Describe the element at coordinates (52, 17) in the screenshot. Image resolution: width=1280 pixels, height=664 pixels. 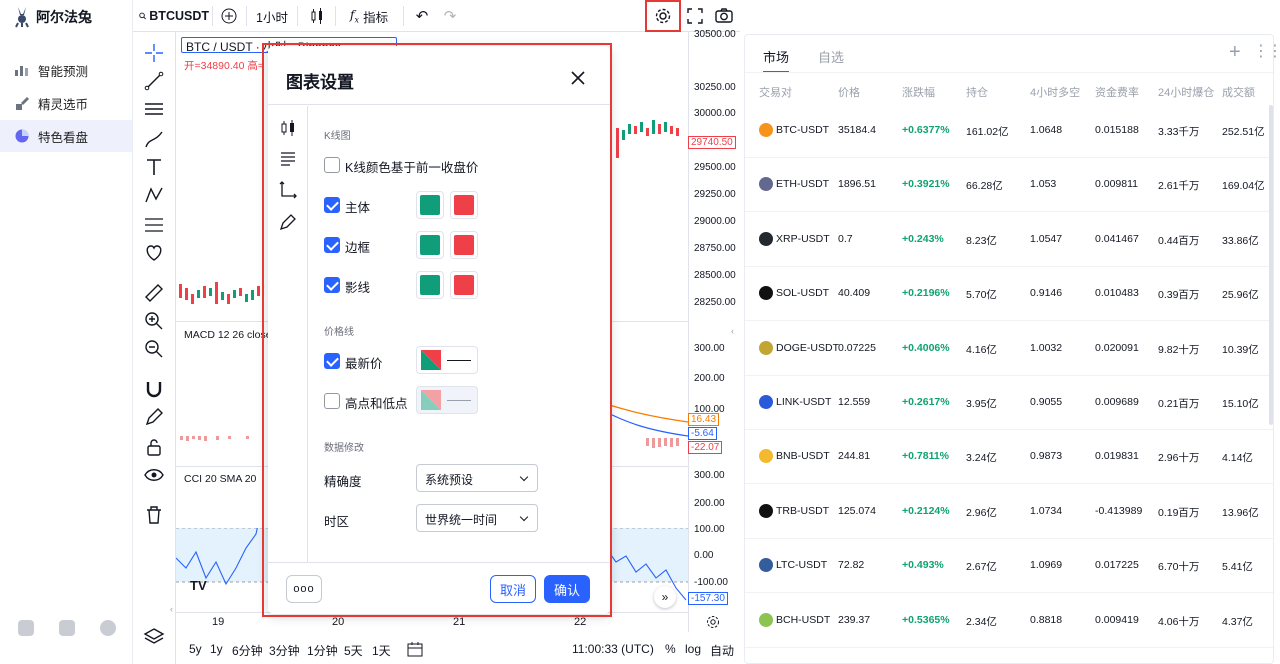
I see `brand: 阿尔法兔` at that location.